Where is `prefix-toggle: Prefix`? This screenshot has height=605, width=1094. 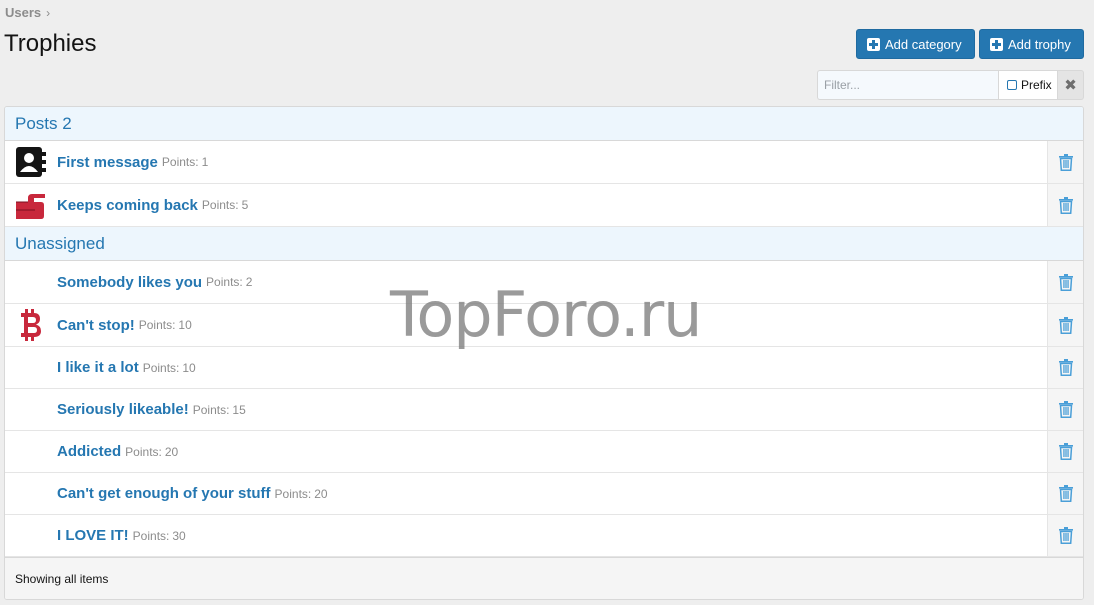
prefix-toggle: Prefix is located at coordinates (1028, 85).